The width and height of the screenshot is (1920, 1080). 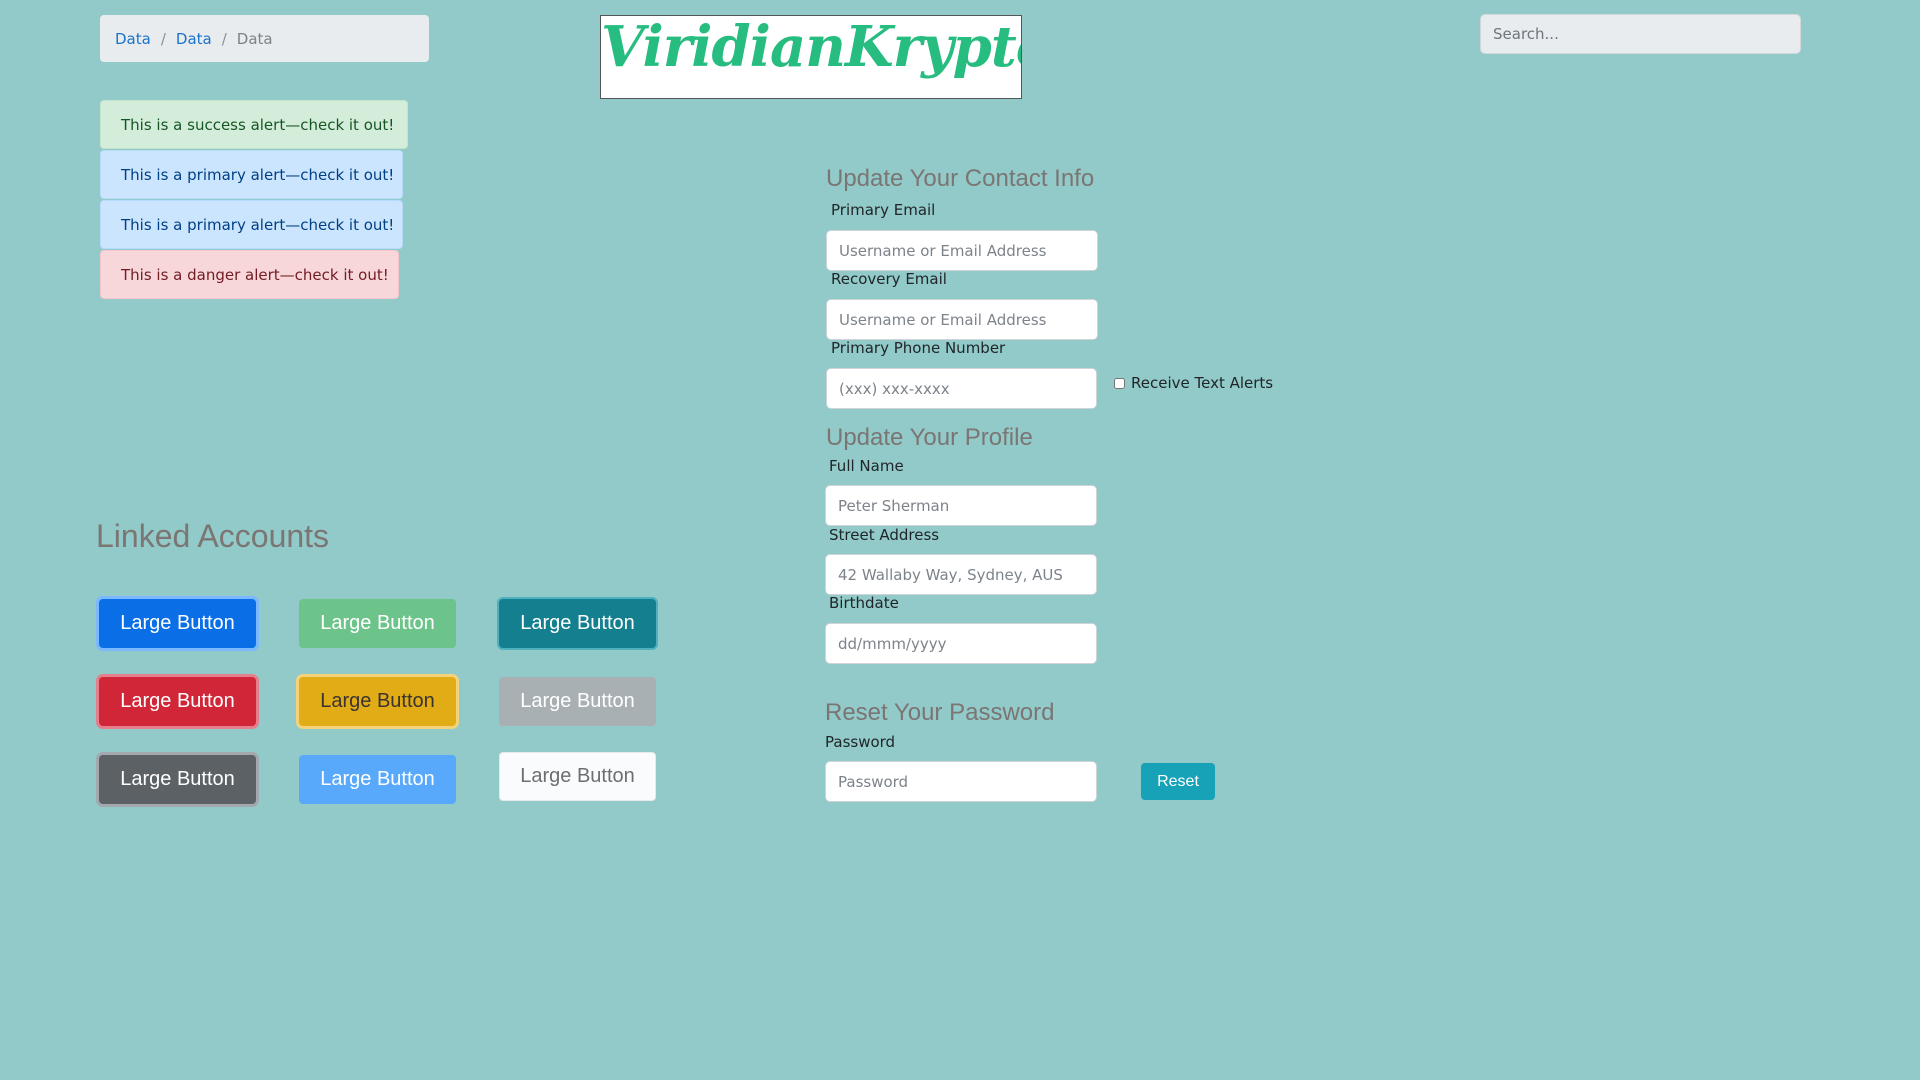 What do you see at coordinates (883, 210) in the screenshot?
I see `primary-email-label: Primary Email` at bounding box center [883, 210].